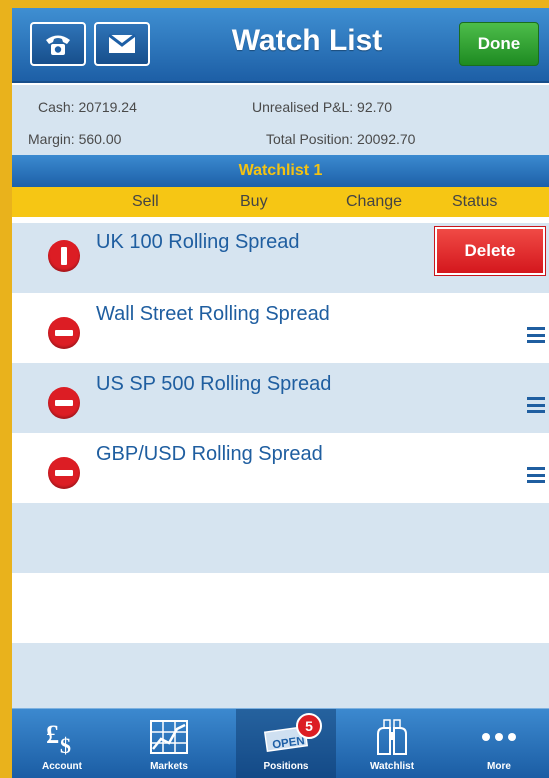  What do you see at coordinates (280, 202) in the screenshot?
I see `column-header-bar: Sell Buy Change Status` at bounding box center [280, 202].